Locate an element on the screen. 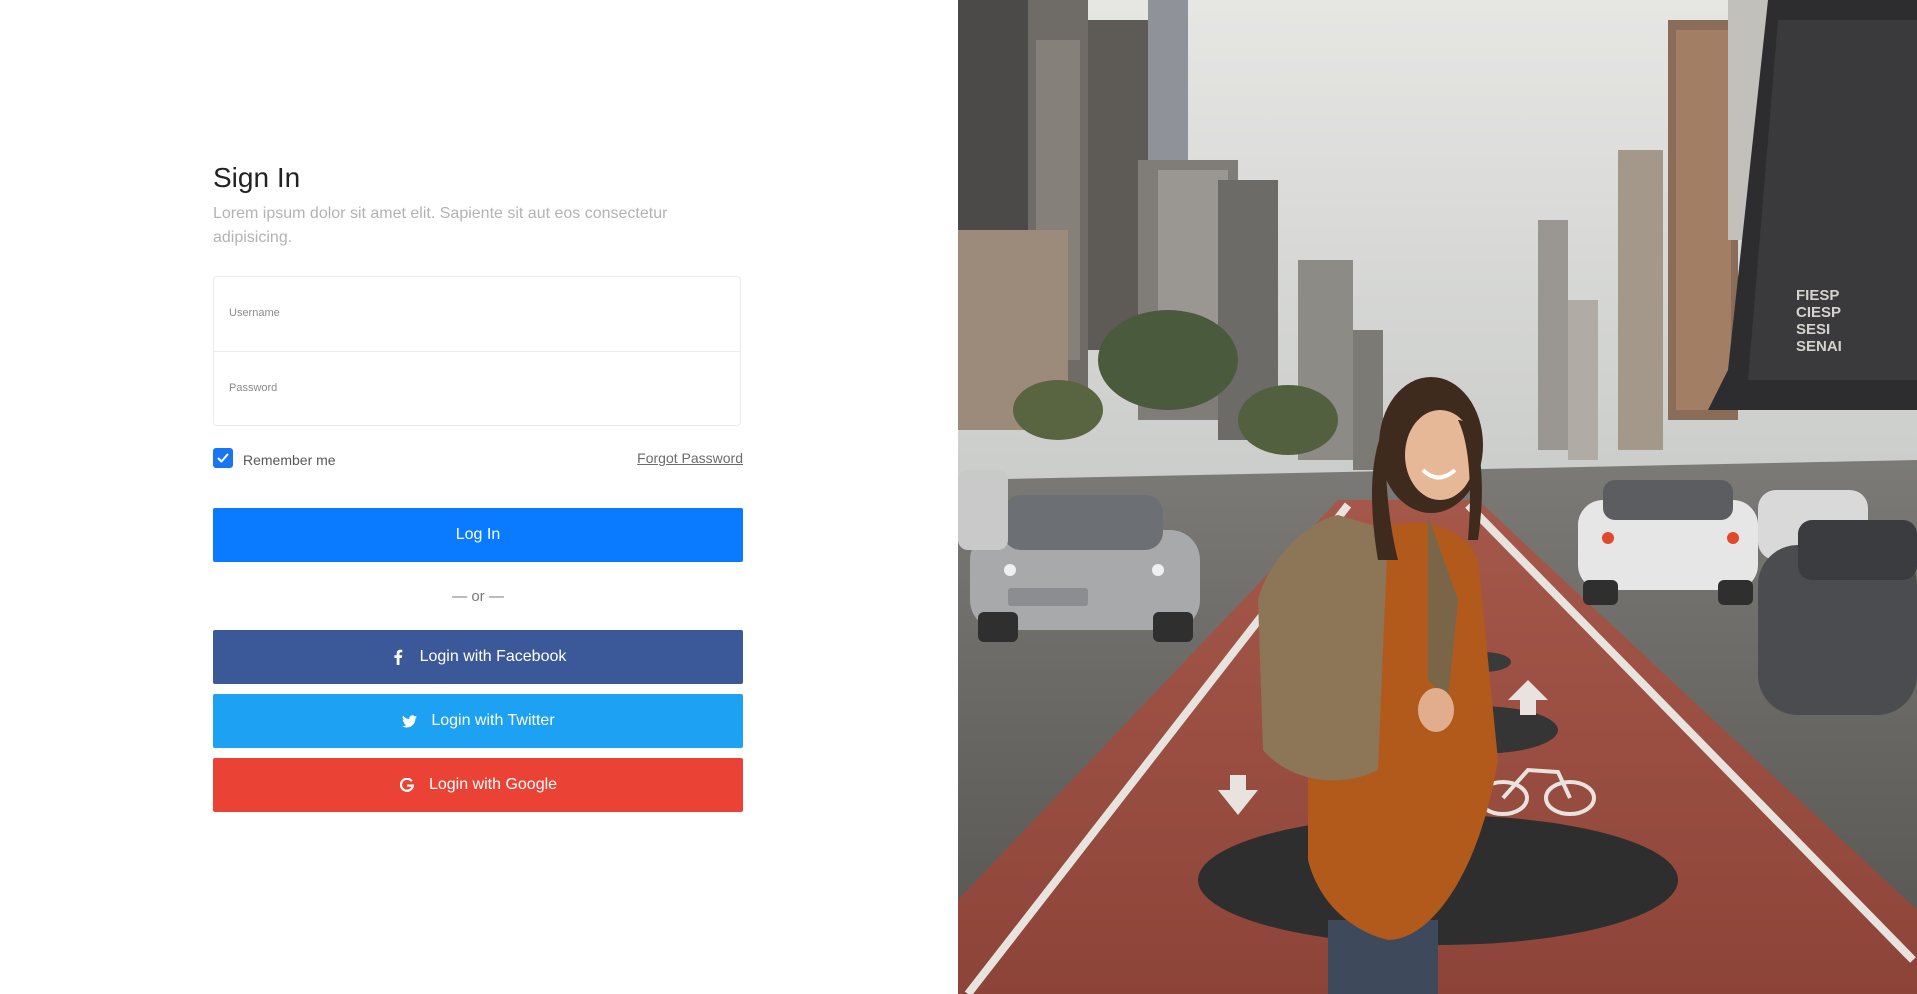  twitter-login-label: Login with Twitter is located at coordinates (493, 720).